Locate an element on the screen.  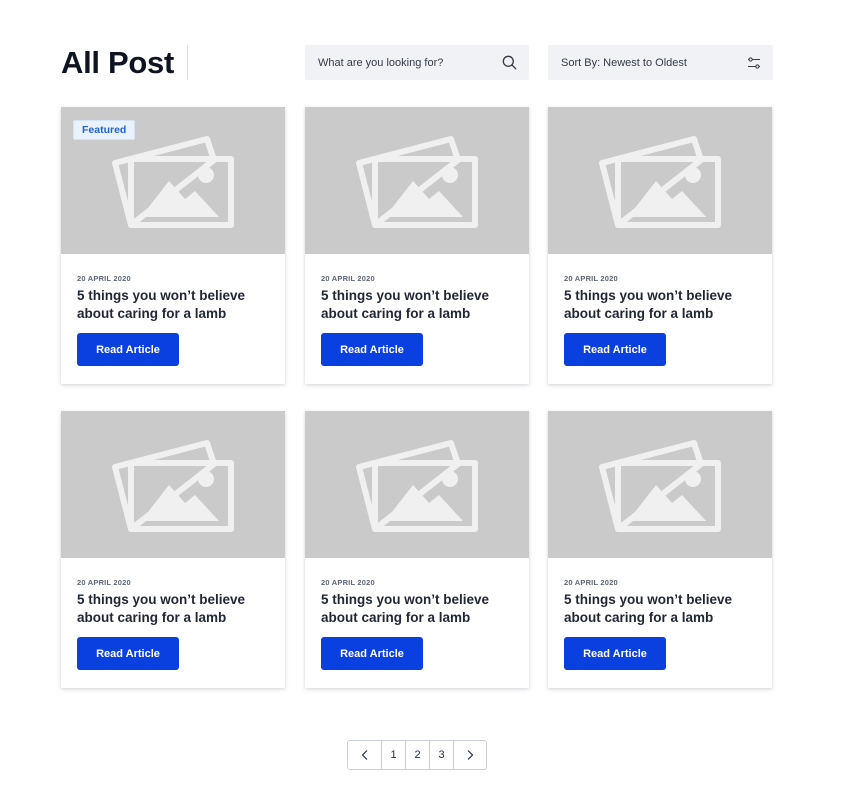
pagination: 1 2 3 is located at coordinates (417, 755).